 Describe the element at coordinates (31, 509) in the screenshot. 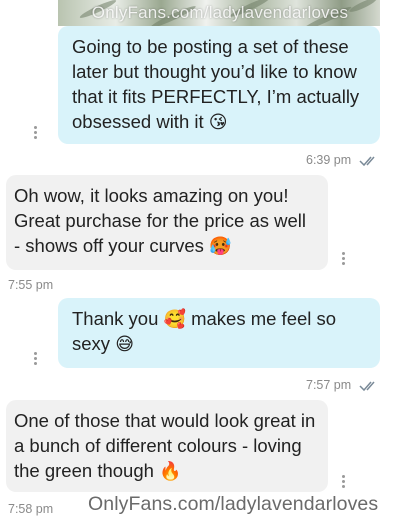

I see `message-time: 7:58 pm` at that location.